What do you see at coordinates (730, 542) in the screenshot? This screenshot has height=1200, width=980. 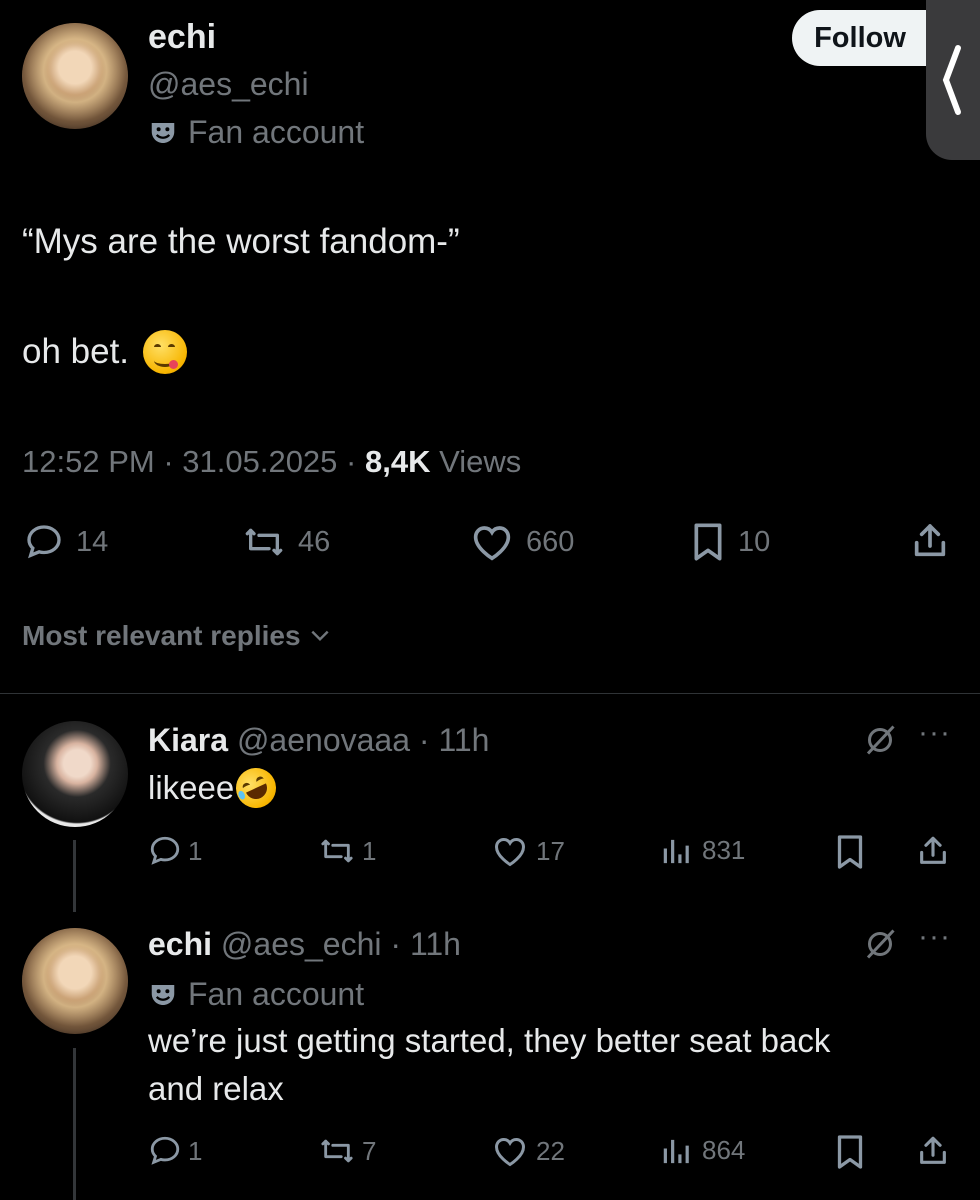 I see `bookmark-button: 10` at bounding box center [730, 542].